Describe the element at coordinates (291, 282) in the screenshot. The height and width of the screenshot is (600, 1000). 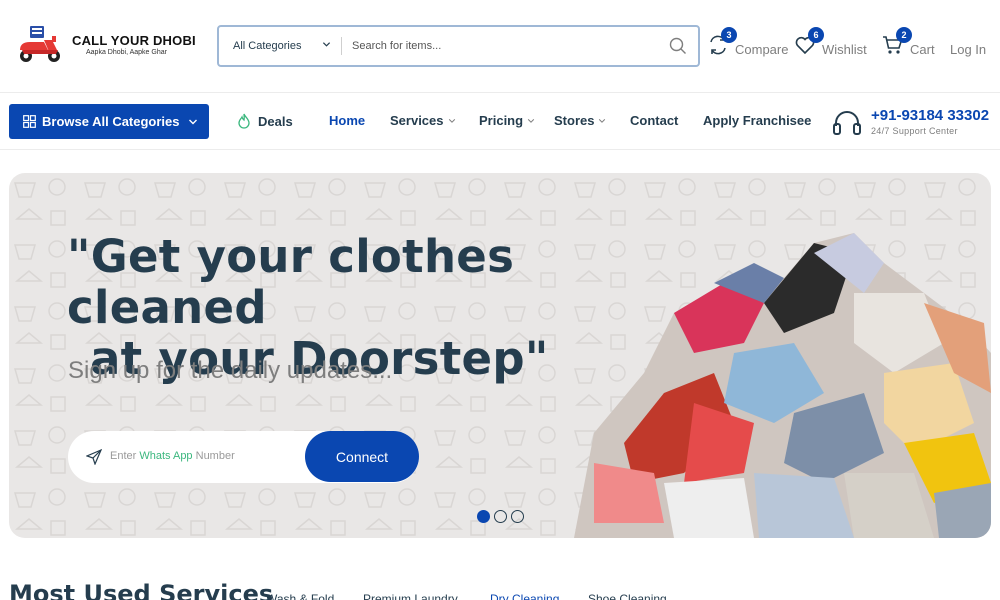
I see `hero-title-line1: "Get your clothes cleaned` at that location.